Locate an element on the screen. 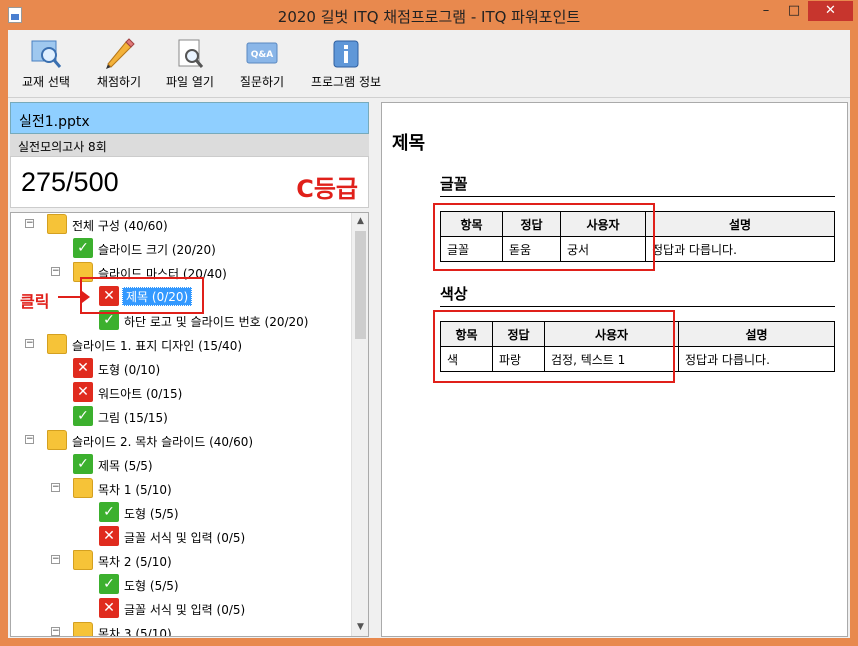 The width and height of the screenshot is (858, 646). detail-title: 제목 is located at coordinates (409, 143).